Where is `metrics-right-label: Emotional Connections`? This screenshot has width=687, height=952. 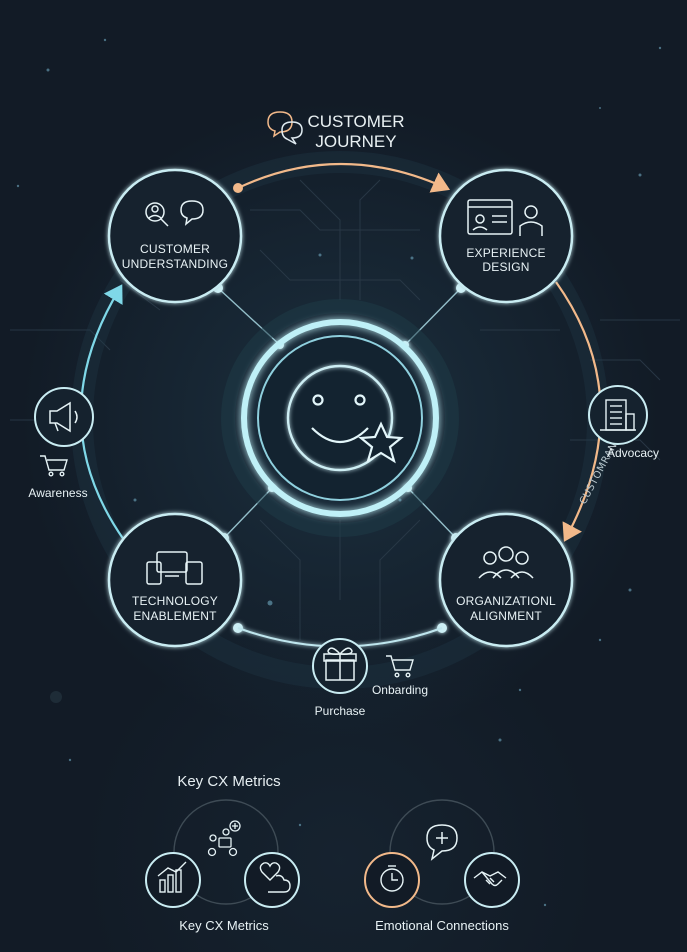 metrics-right-label: Emotional Connections is located at coordinates (442, 925).